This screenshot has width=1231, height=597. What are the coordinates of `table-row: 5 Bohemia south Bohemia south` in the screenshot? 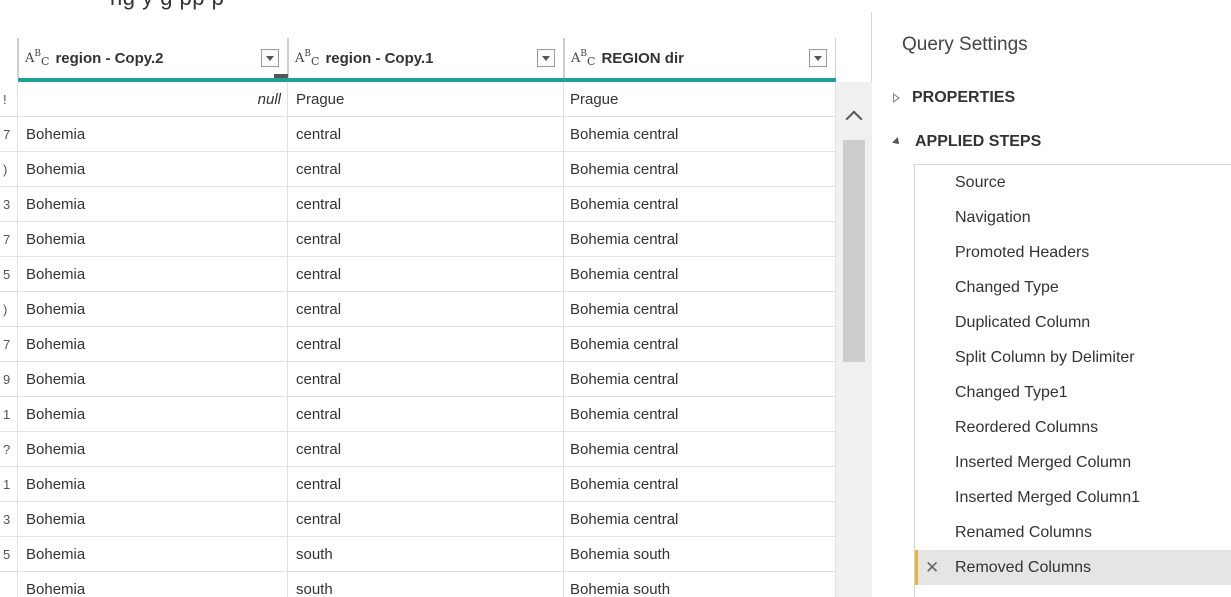 It's located at (418, 554).